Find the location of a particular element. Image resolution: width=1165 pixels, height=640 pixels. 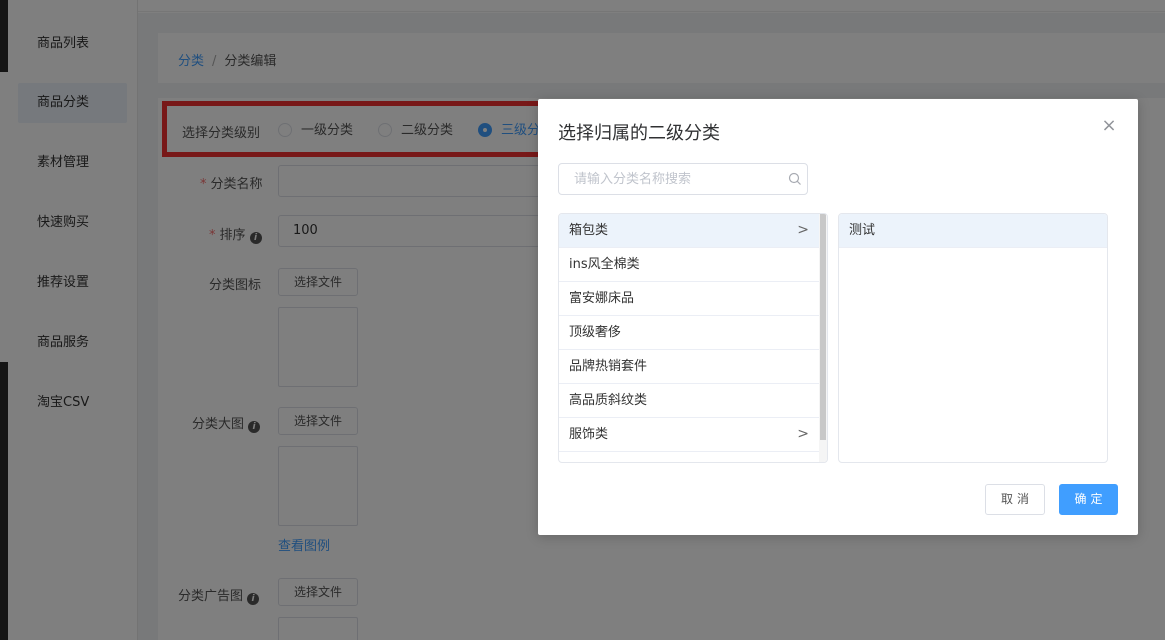

list-scrollbar is located at coordinates (823, 338).